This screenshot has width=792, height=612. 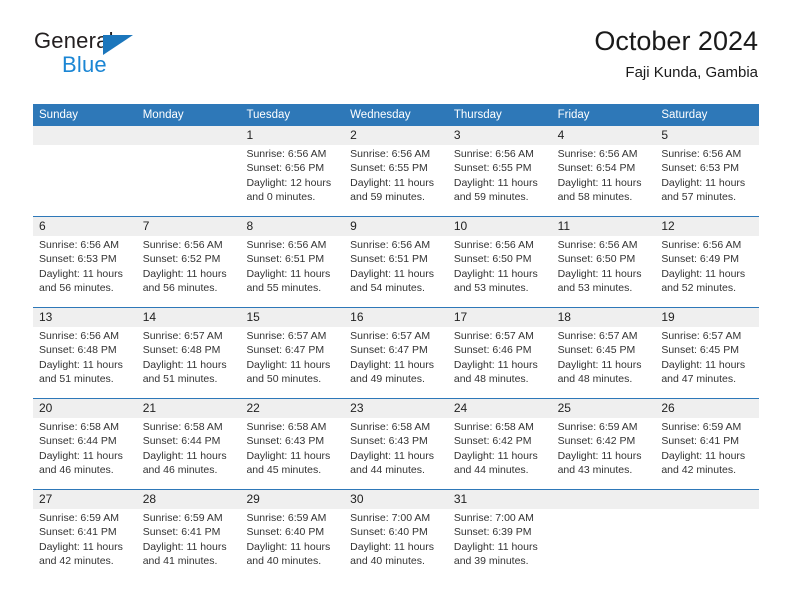 I want to click on day-number: 3, so click(x=500, y=135).